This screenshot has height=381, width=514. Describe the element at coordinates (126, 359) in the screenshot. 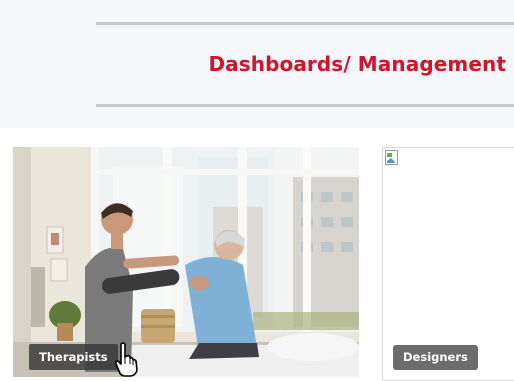

I see `hand-cursor-icon` at that location.